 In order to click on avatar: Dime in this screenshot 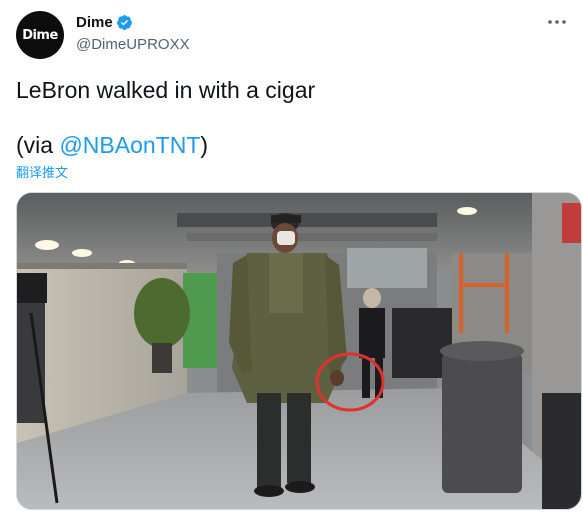, I will do `click(40, 35)`.